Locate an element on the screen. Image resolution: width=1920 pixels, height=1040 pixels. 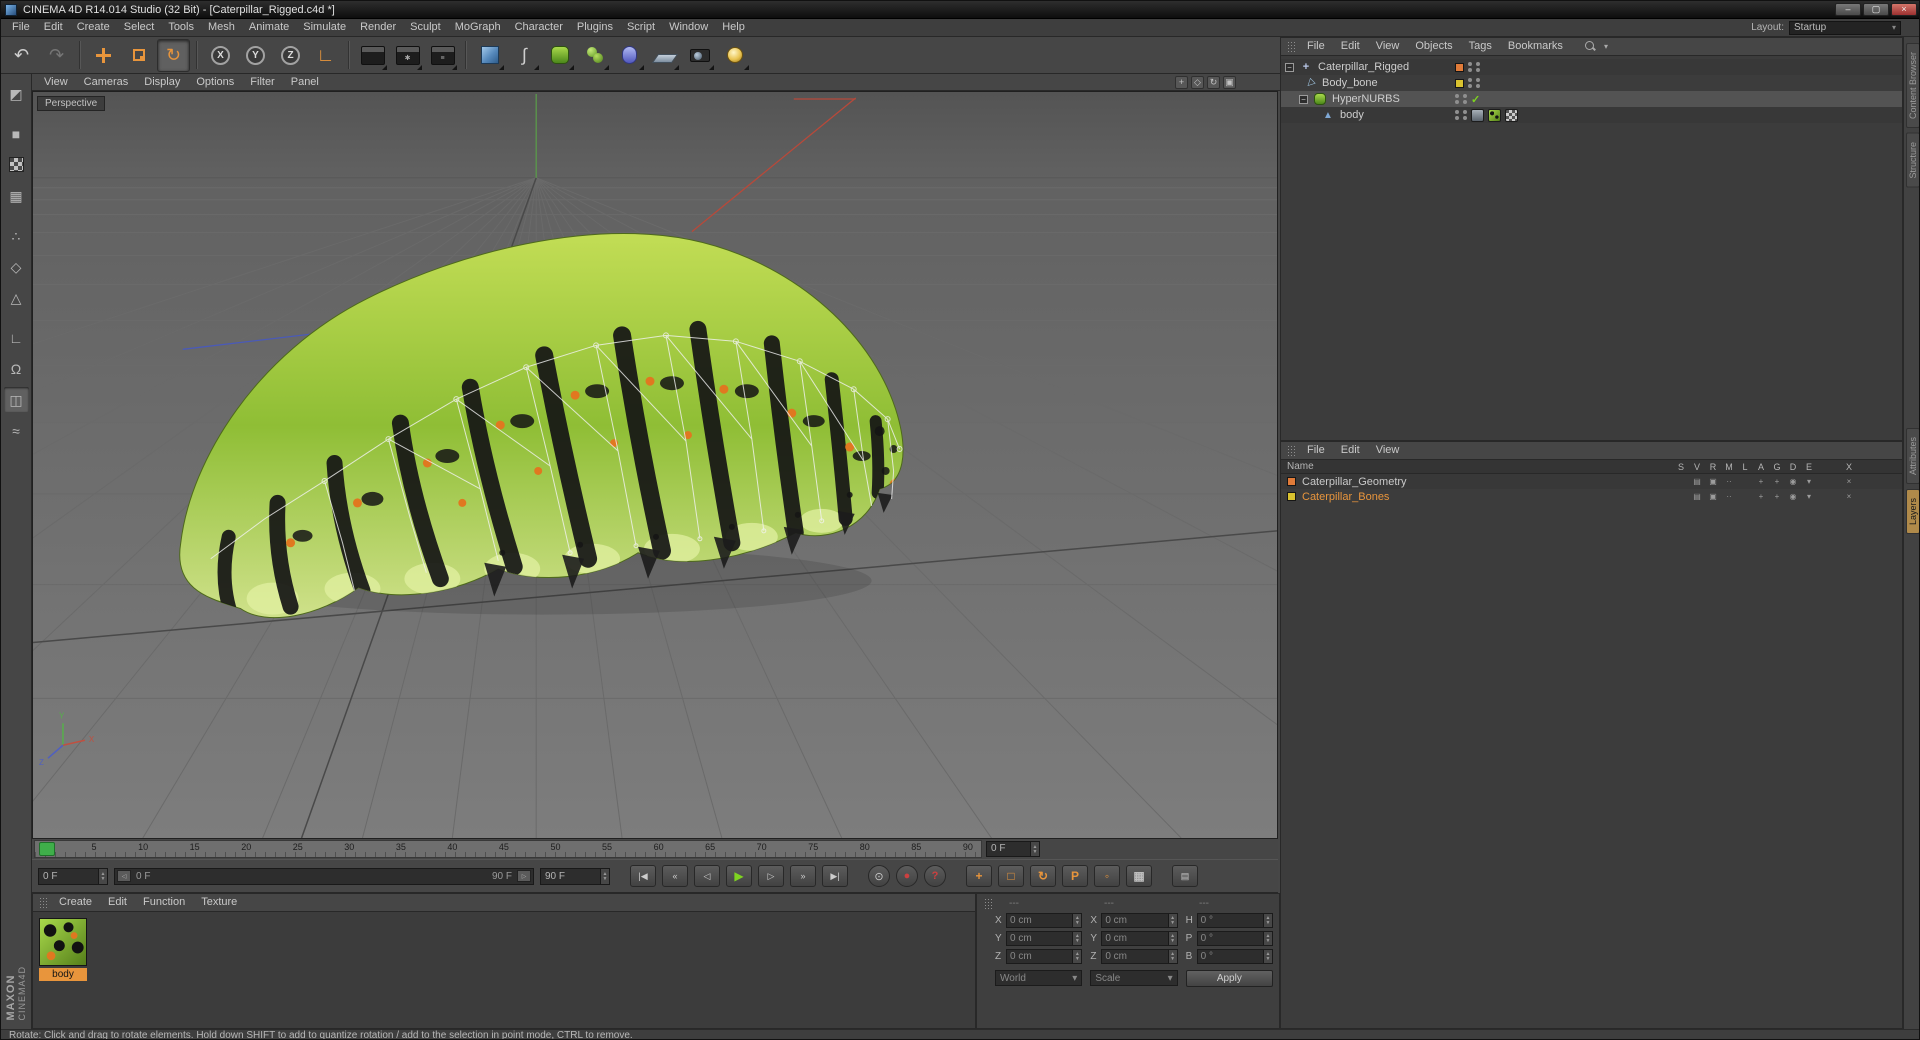
material-menu-item: Create is located at coordinates (75, 902).